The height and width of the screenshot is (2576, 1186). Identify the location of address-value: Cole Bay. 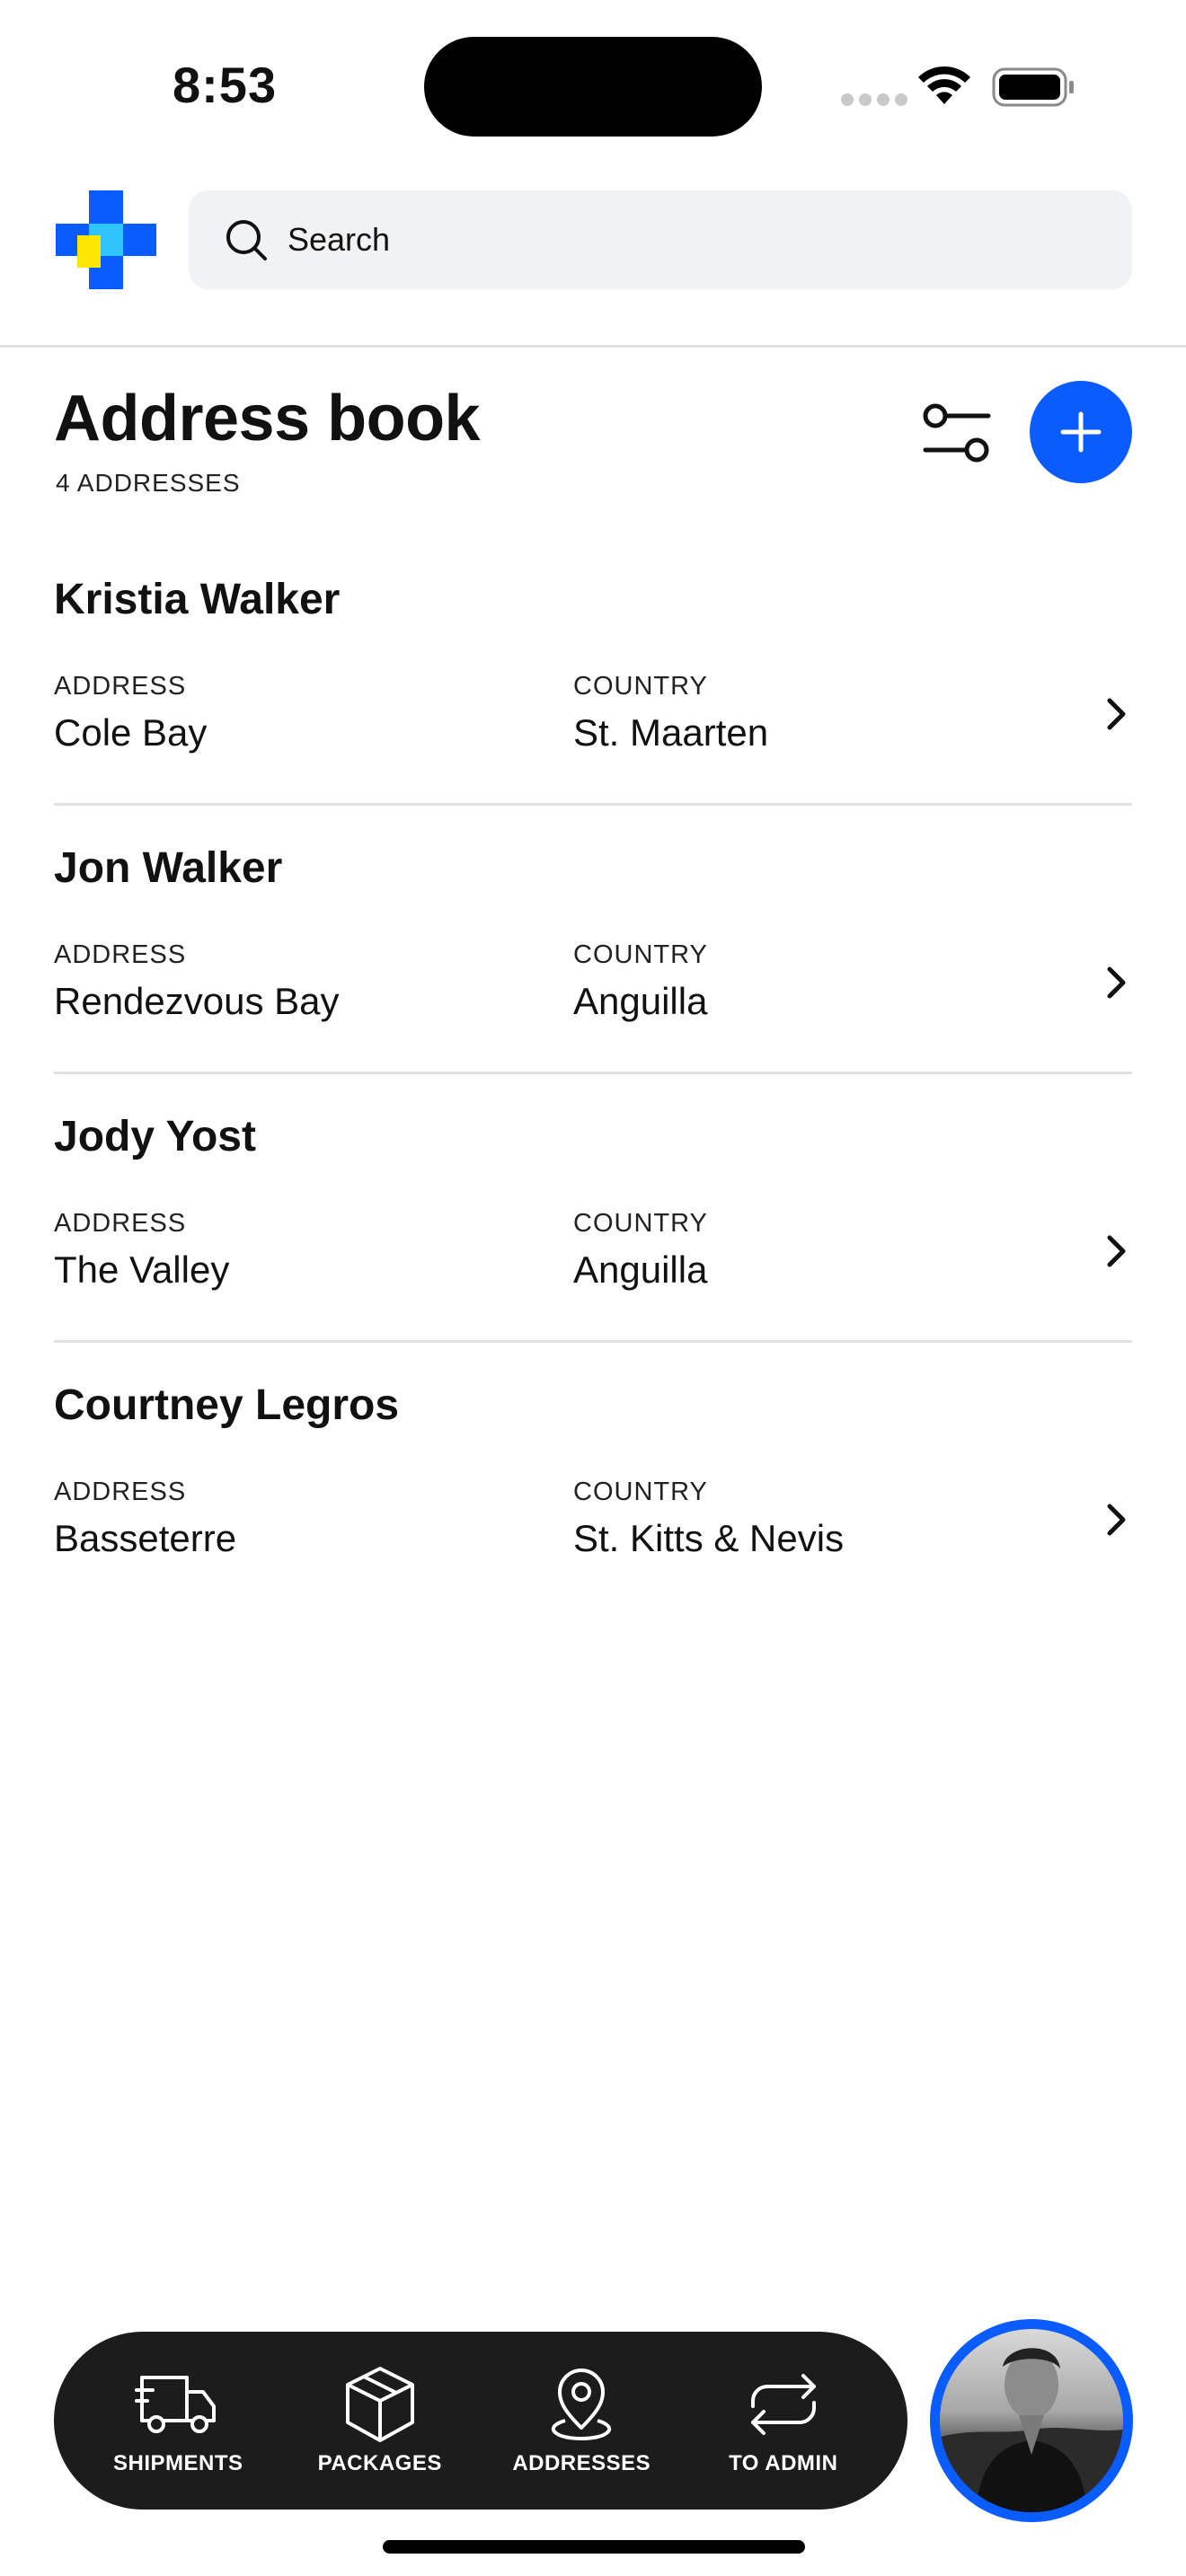
(131, 732).